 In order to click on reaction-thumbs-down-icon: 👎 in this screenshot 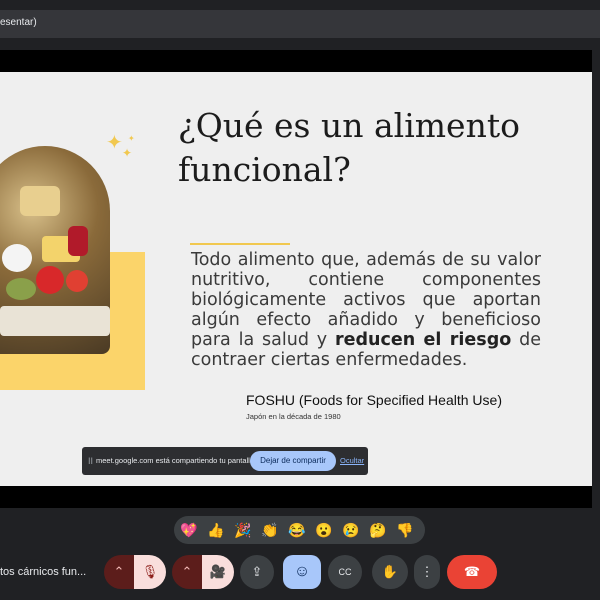, I will do `click(405, 530)`.